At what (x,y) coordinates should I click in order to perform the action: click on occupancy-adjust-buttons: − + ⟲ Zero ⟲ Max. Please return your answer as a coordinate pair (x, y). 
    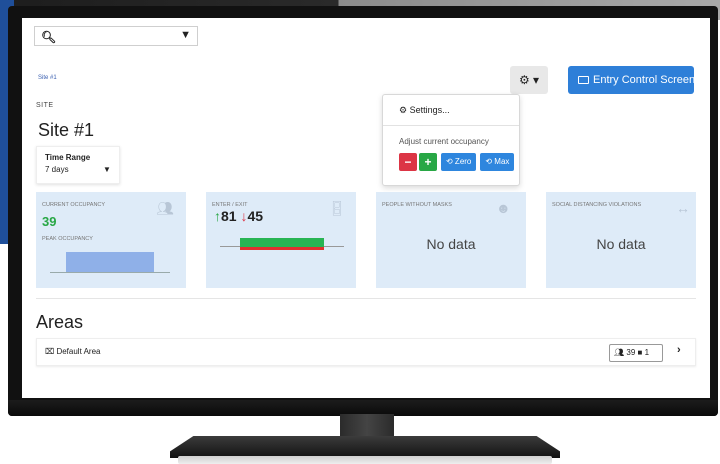
    Looking at the image, I should click on (457, 162).